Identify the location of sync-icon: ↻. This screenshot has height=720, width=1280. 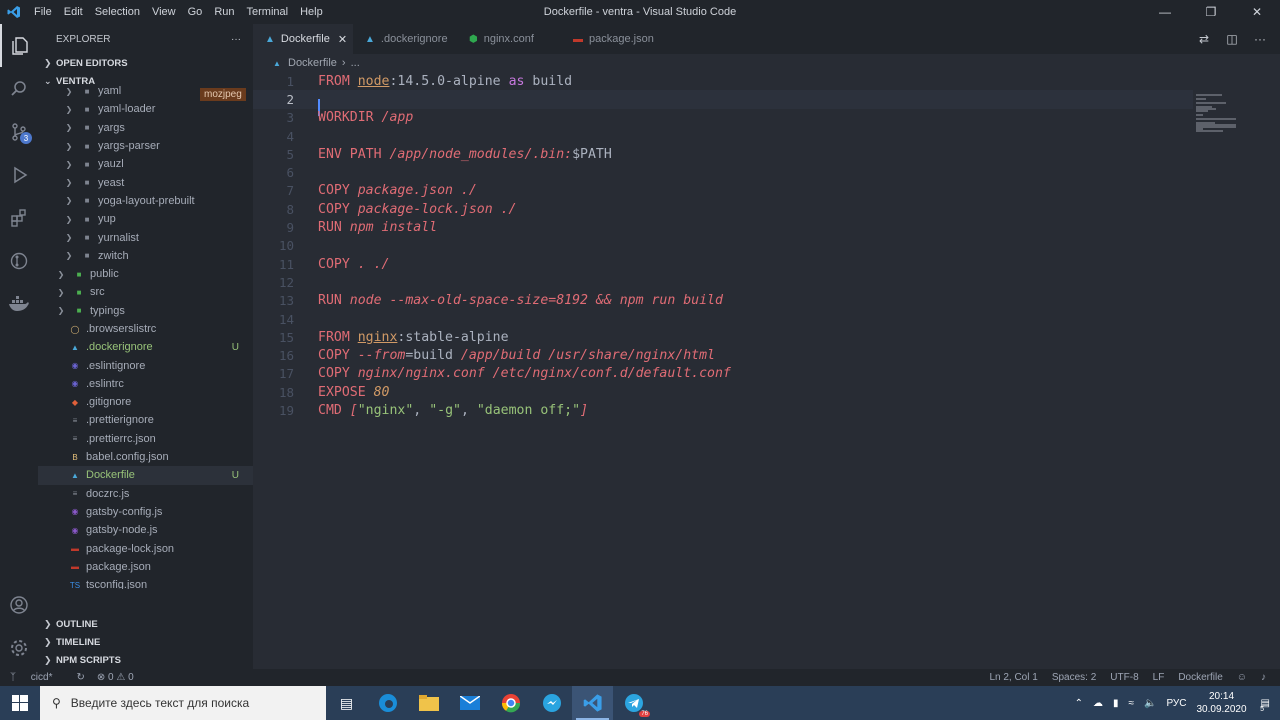
(80, 677).